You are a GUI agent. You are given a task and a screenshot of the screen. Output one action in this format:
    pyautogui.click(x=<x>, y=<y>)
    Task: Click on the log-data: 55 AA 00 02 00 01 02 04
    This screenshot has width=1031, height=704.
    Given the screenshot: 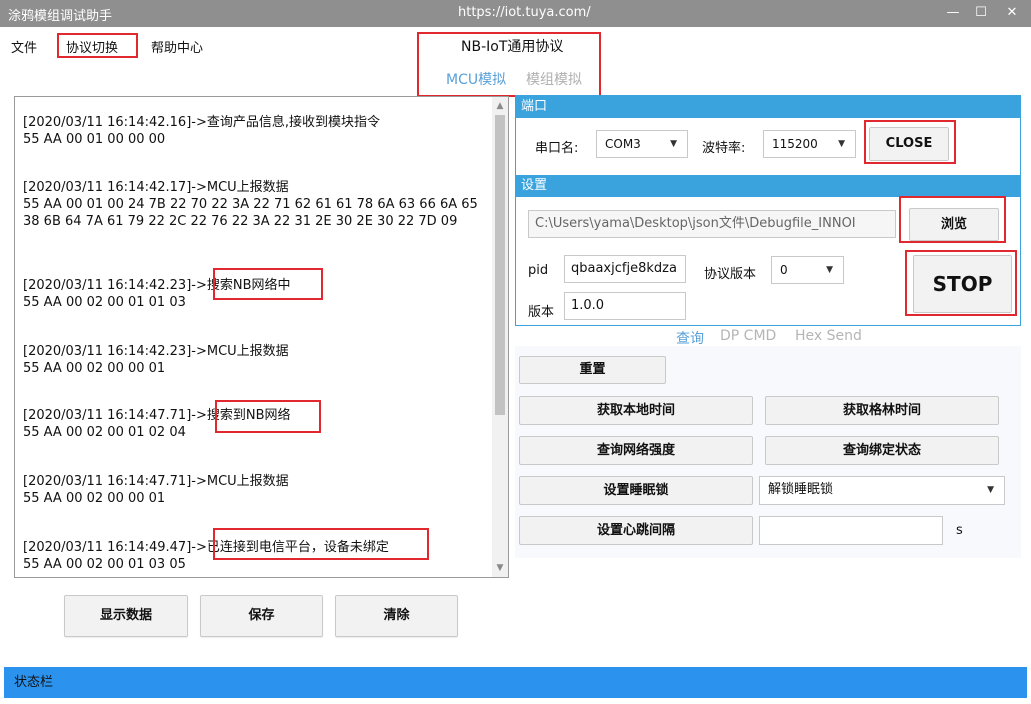 What is the action you would take?
    pyautogui.click(x=104, y=432)
    